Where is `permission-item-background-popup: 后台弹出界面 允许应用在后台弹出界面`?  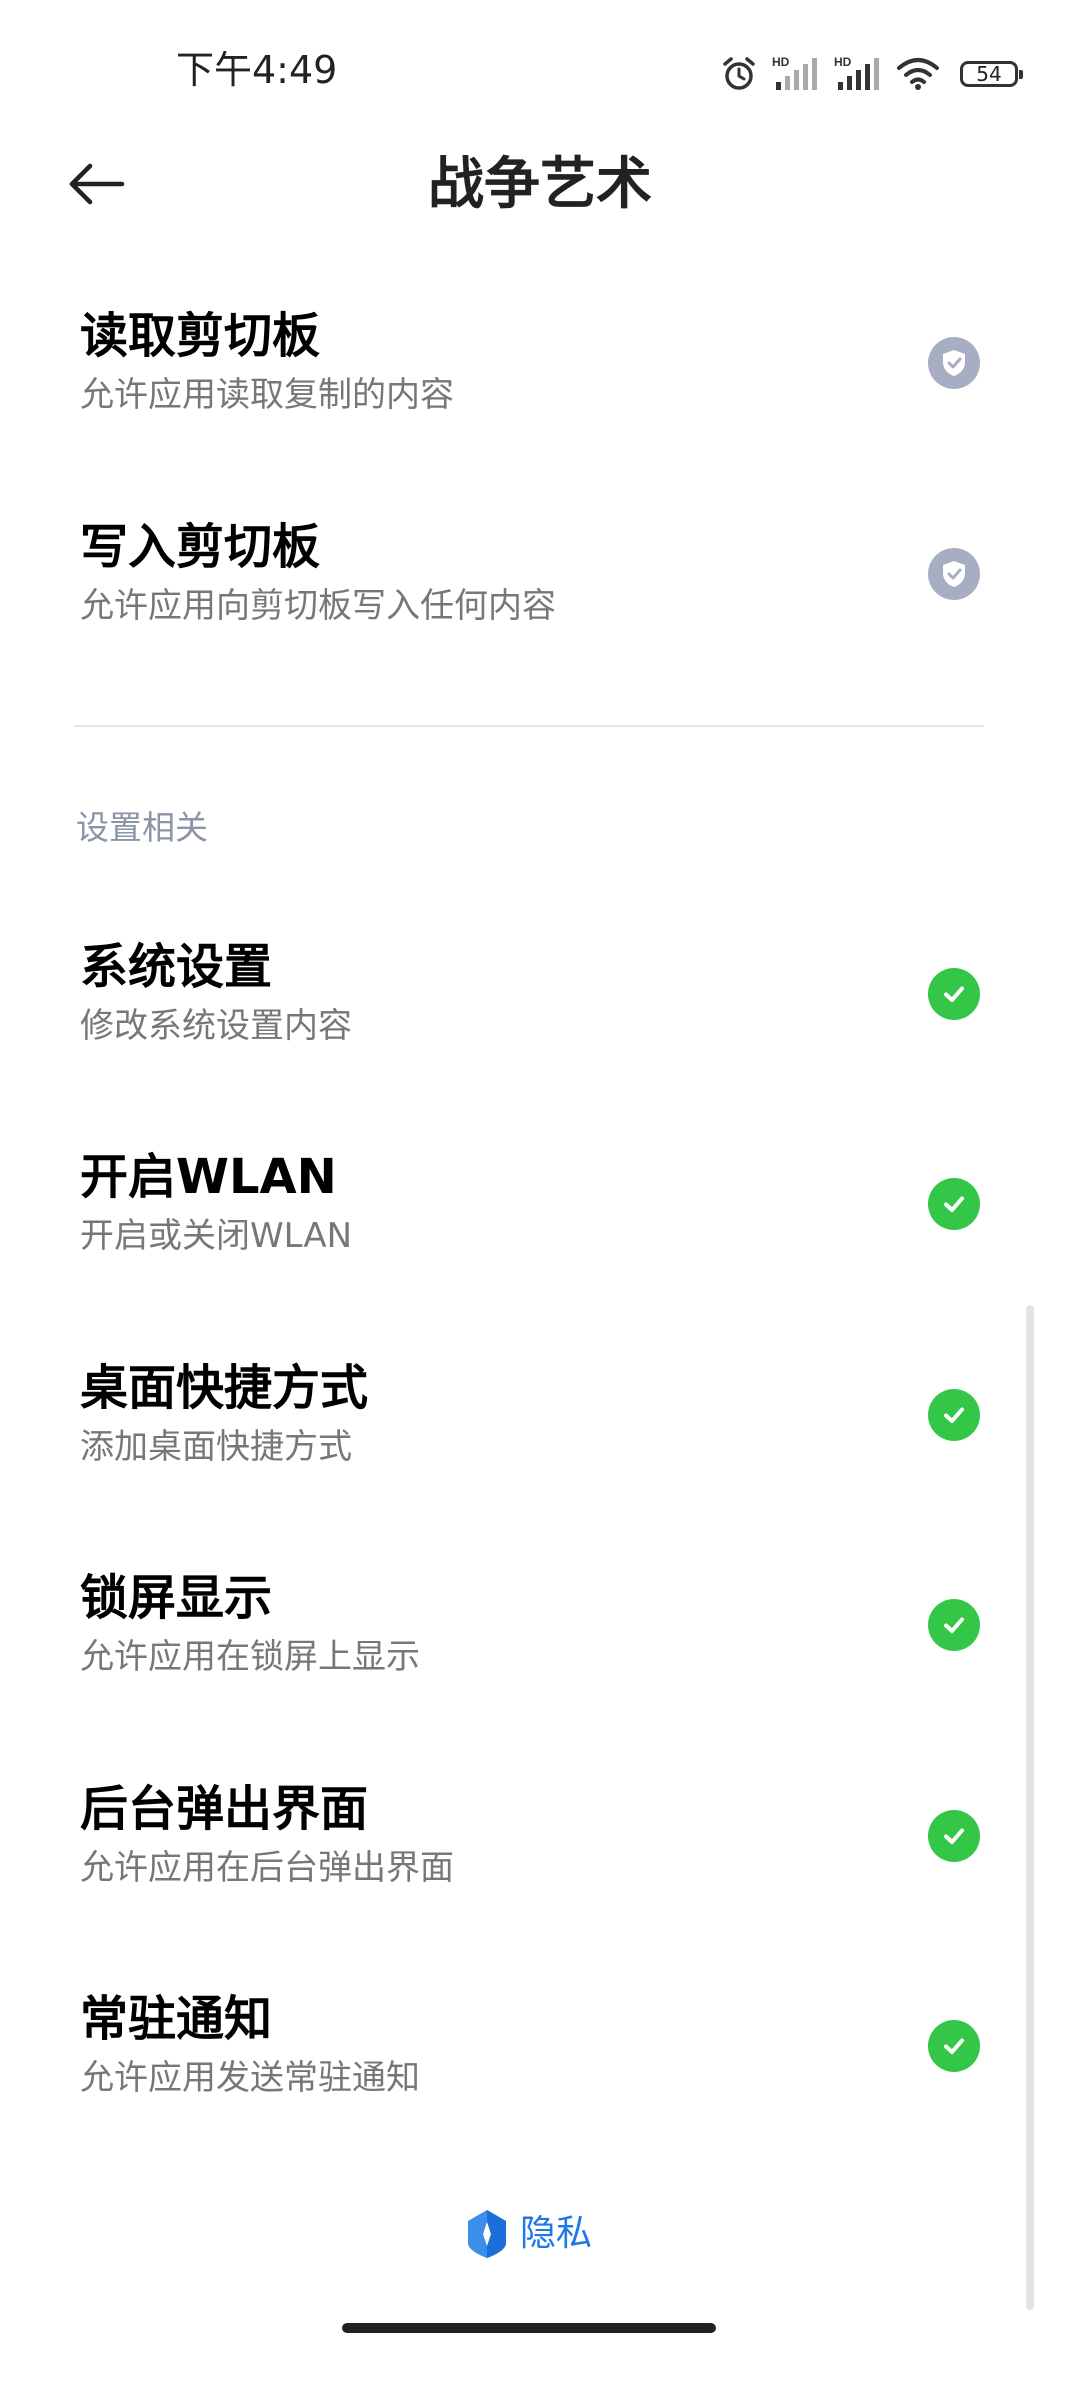
permission-item-background-popup: 后台弹出界面 允许应用在后台弹出界面 is located at coordinates (540, 1873).